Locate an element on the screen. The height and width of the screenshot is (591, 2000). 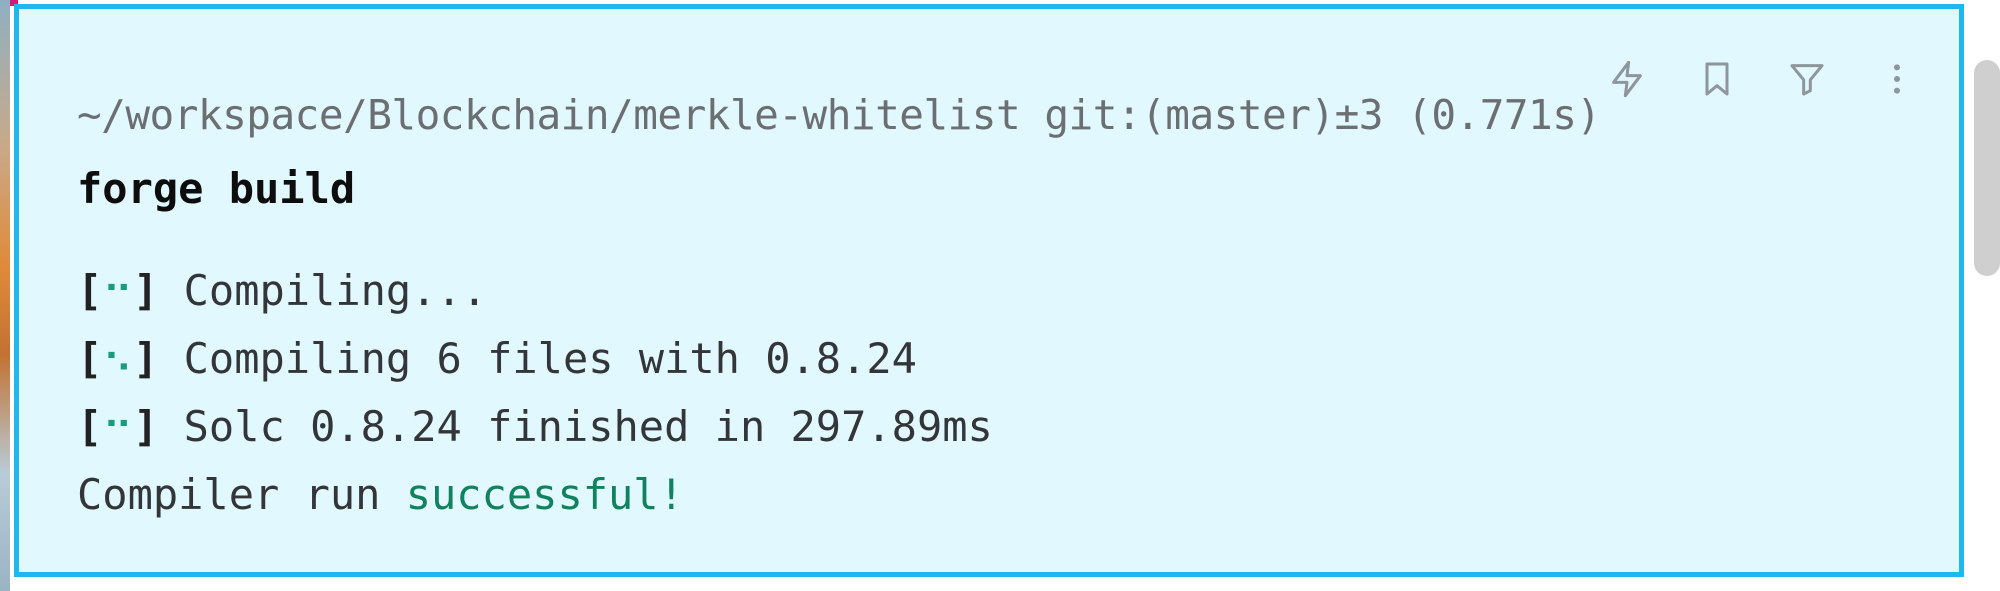
result-line: Compiler run successful! is located at coordinates (535, 495).